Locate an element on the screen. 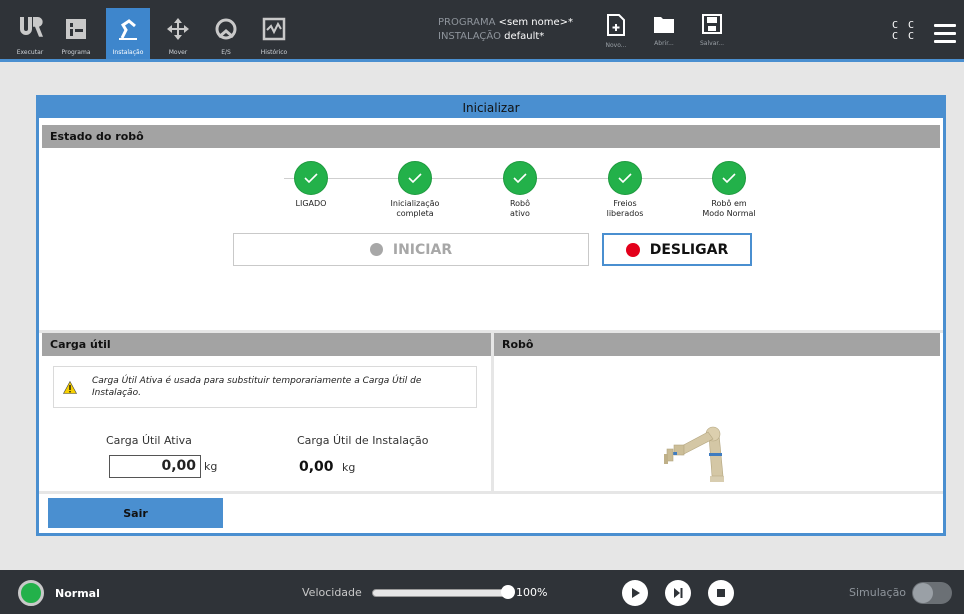 Image resolution: width=964 pixels, height=614 pixels. shutdown-indicator-icon is located at coordinates (632, 249).